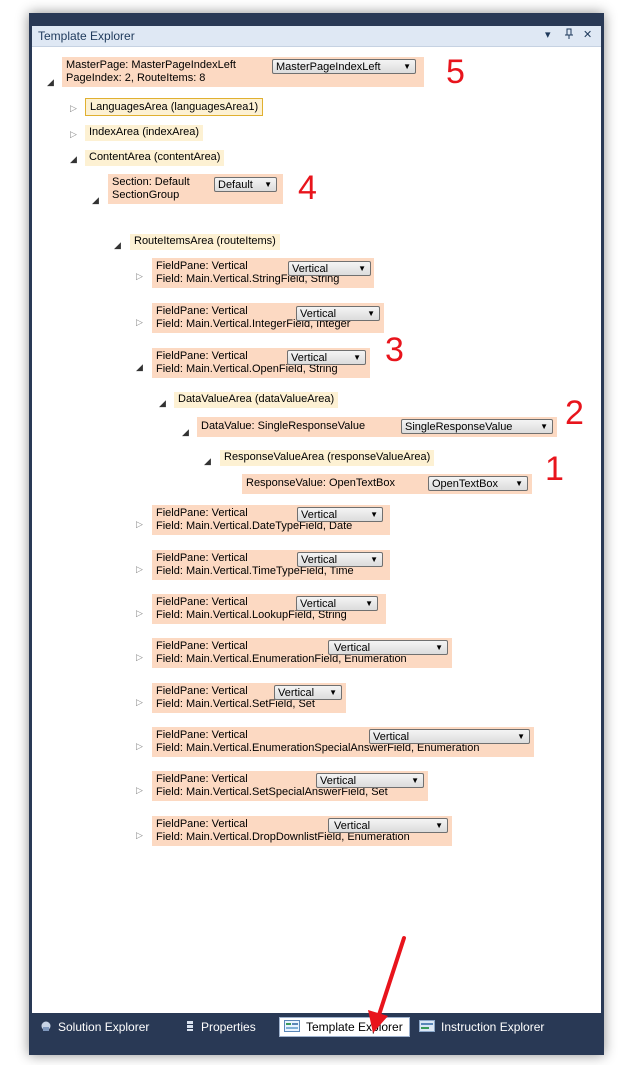  What do you see at coordinates (455, 72) in the screenshot?
I see `annotation-number-5: 5` at bounding box center [455, 72].